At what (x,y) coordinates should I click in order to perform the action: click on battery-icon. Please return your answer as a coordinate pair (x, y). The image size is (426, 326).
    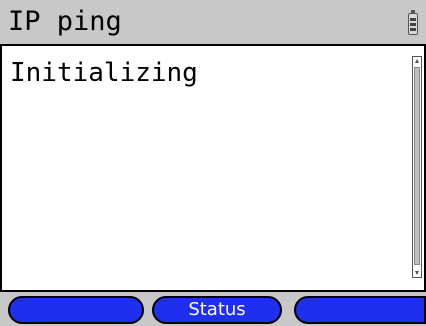
    Looking at the image, I should click on (413, 22).